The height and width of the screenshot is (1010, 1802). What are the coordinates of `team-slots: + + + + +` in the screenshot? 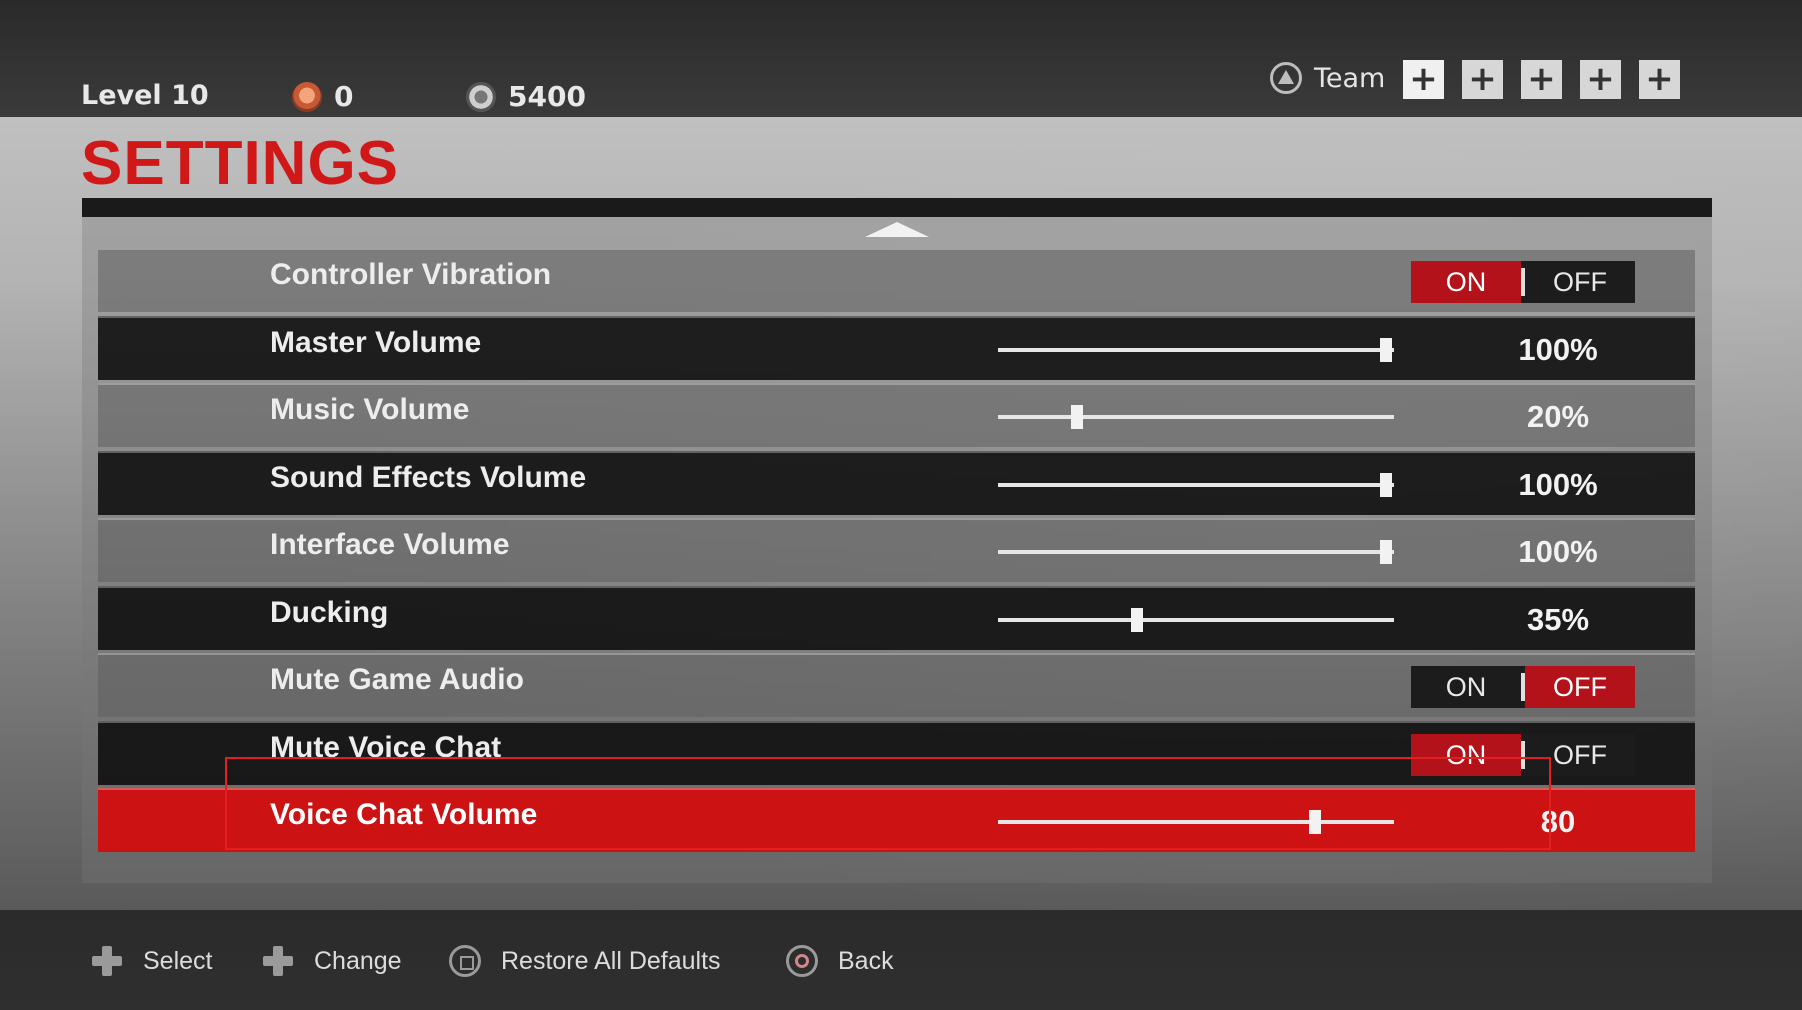 It's located at (1541, 79).